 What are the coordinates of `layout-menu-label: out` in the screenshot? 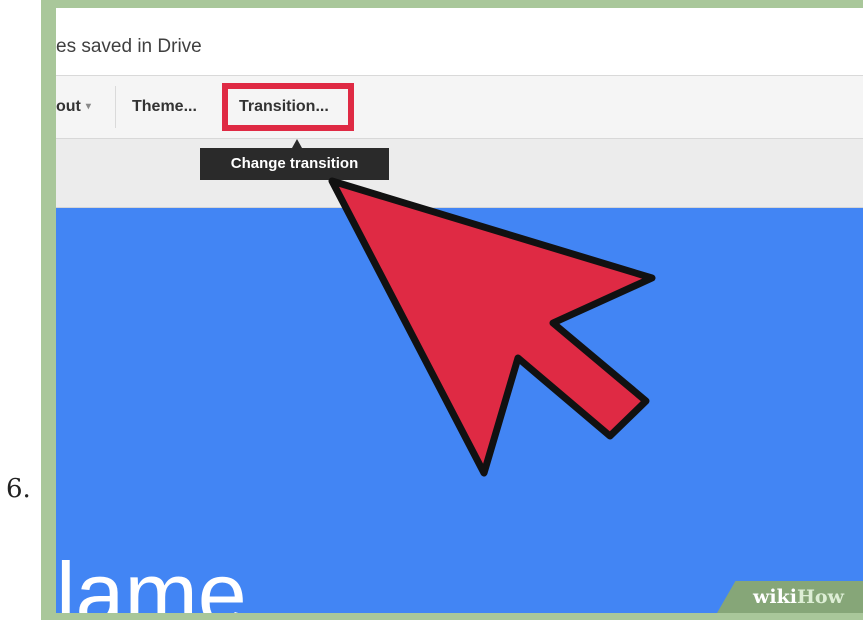 It's located at (68, 106).